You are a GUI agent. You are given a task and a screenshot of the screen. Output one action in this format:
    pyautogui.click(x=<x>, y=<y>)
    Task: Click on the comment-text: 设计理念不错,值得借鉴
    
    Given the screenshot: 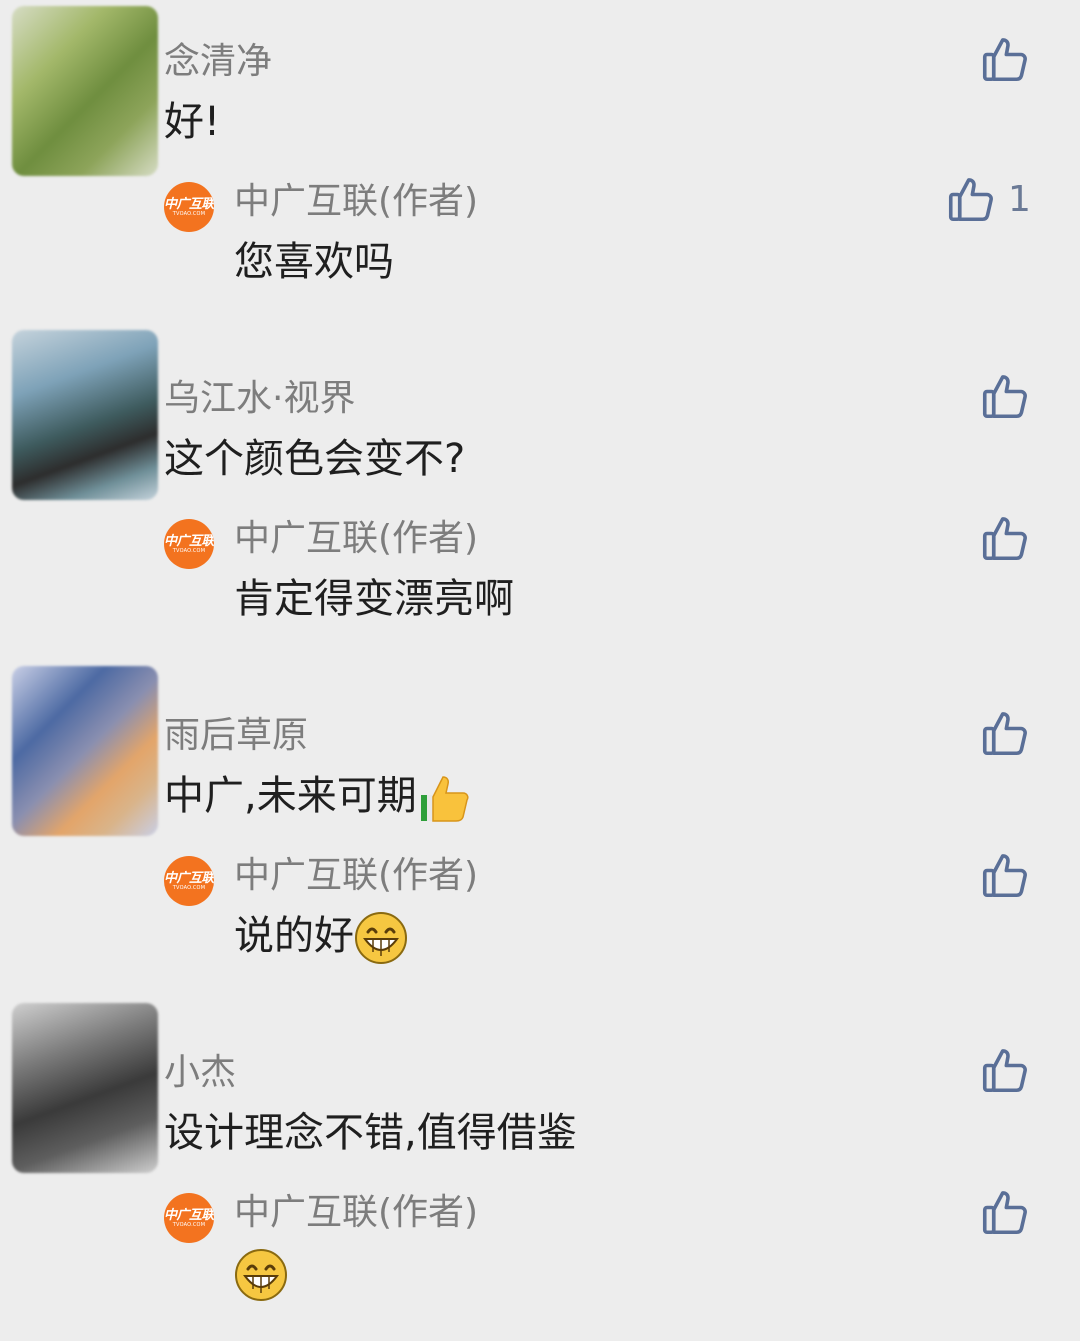 What is the action you would take?
    pyautogui.click(x=370, y=1133)
    